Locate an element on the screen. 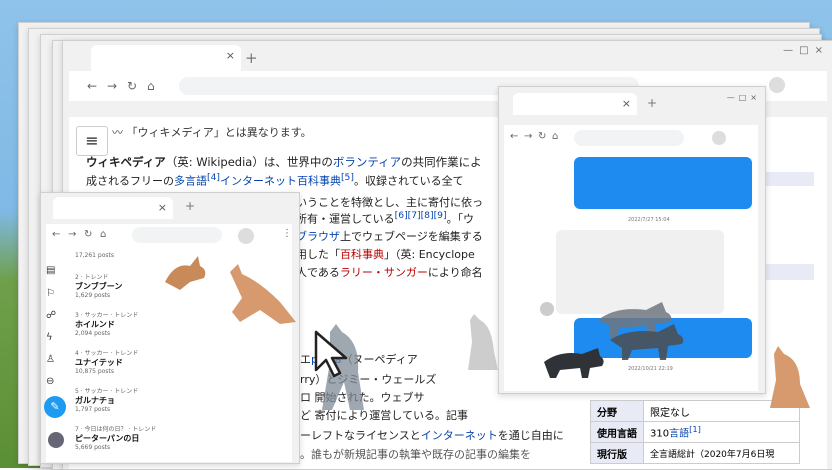  infobox-value: 310言語[1] is located at coordinates (721, 432).